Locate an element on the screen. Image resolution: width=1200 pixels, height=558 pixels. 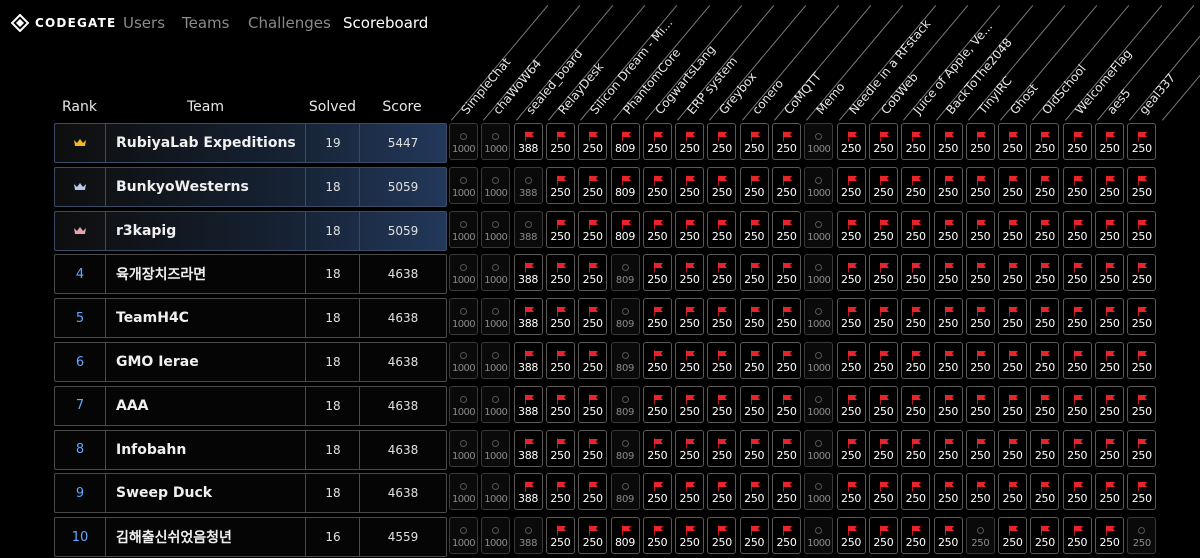
team-name: 김해출신쉬었음청년 is located at coordinates (206, 537).